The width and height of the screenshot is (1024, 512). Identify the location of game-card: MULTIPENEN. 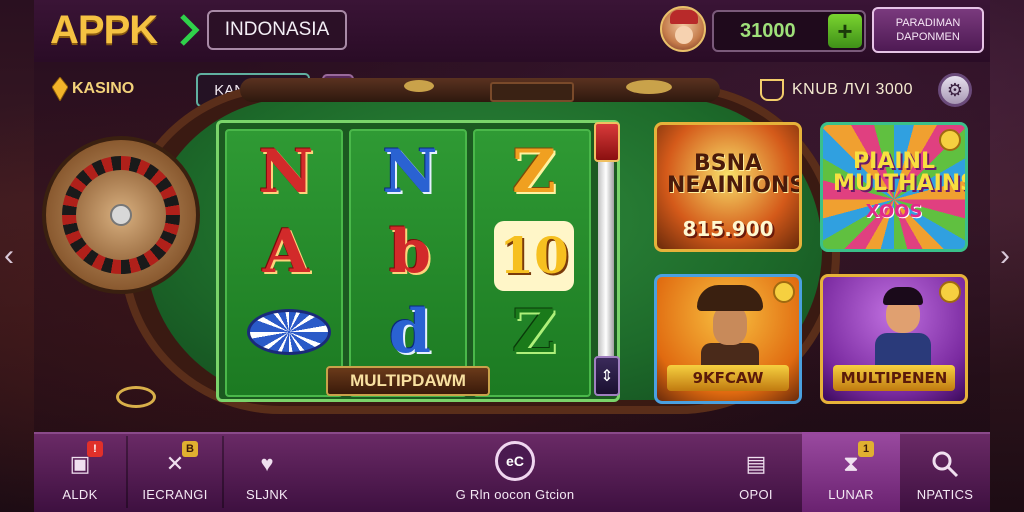
(894, 339).